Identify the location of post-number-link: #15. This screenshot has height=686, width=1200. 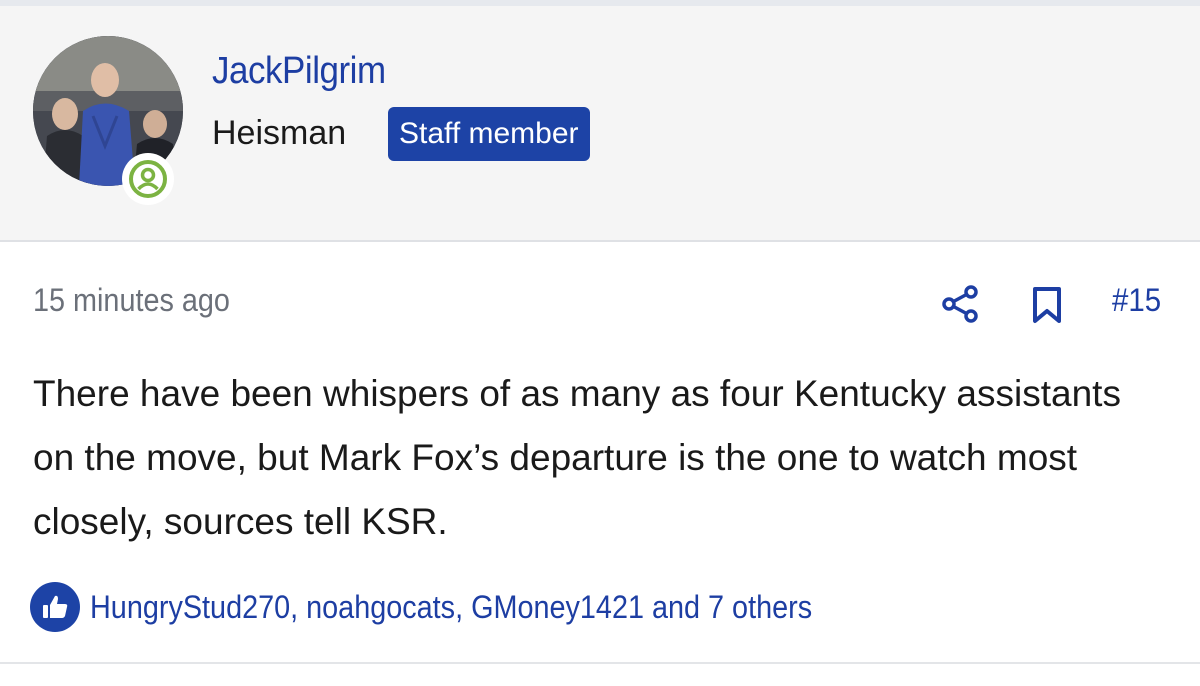
(1136, 300).